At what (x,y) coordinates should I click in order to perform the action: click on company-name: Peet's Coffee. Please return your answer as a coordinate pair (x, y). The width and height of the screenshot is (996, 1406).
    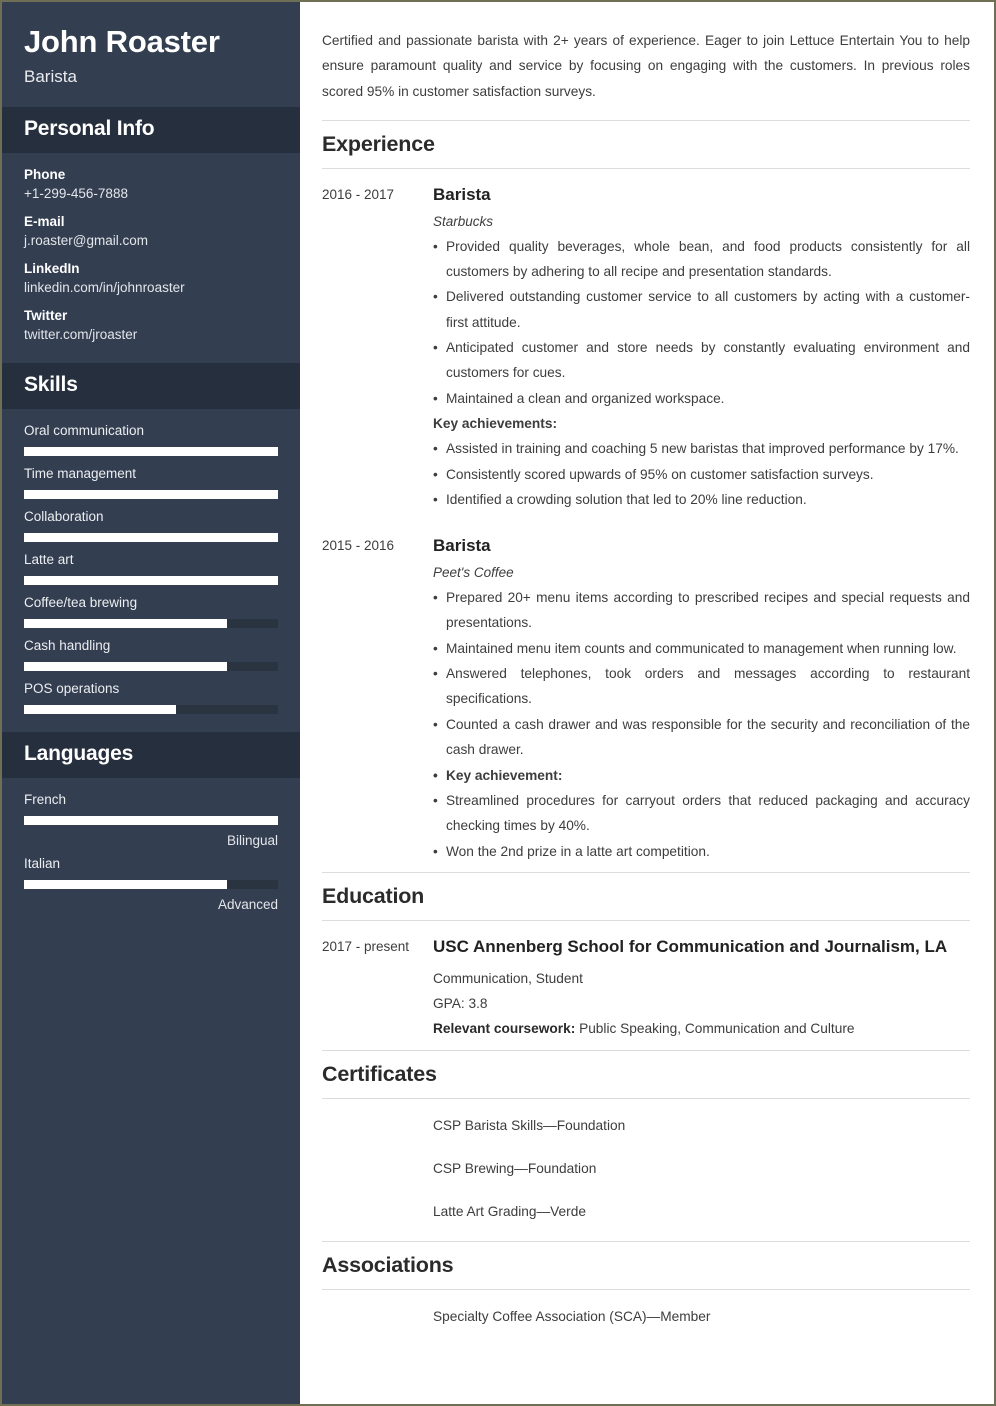
    Looking at the image, I should click on (473, 573).